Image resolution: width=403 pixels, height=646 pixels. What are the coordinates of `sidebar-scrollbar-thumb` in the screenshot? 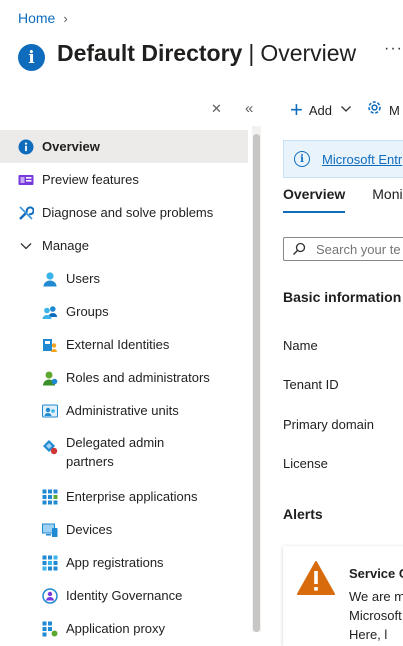 It's located at (256, 383).